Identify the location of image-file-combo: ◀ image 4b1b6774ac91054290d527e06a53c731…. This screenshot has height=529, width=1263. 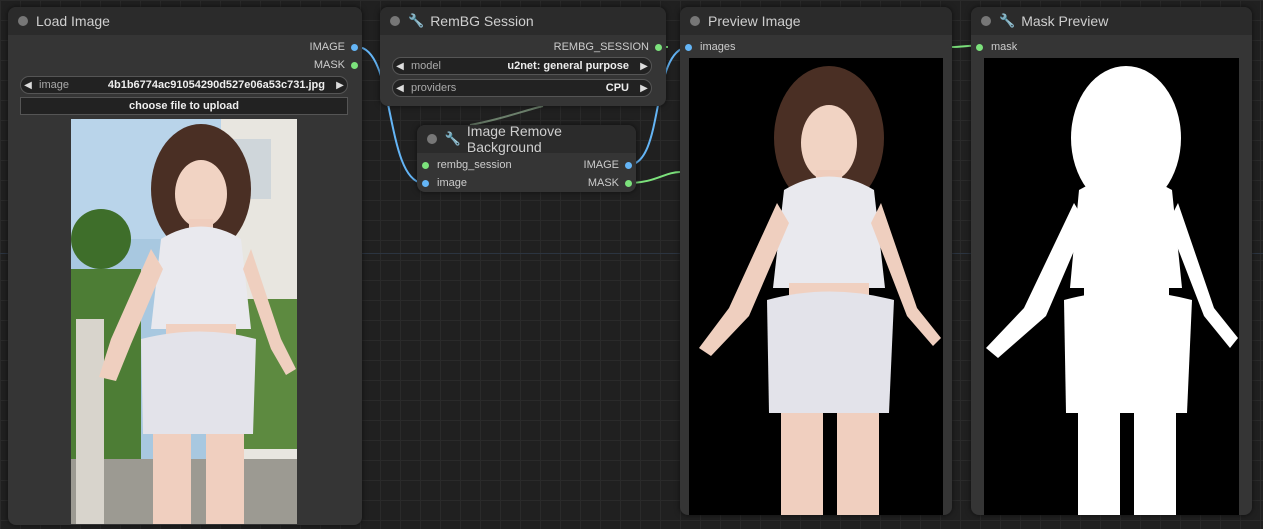
(184, 85).